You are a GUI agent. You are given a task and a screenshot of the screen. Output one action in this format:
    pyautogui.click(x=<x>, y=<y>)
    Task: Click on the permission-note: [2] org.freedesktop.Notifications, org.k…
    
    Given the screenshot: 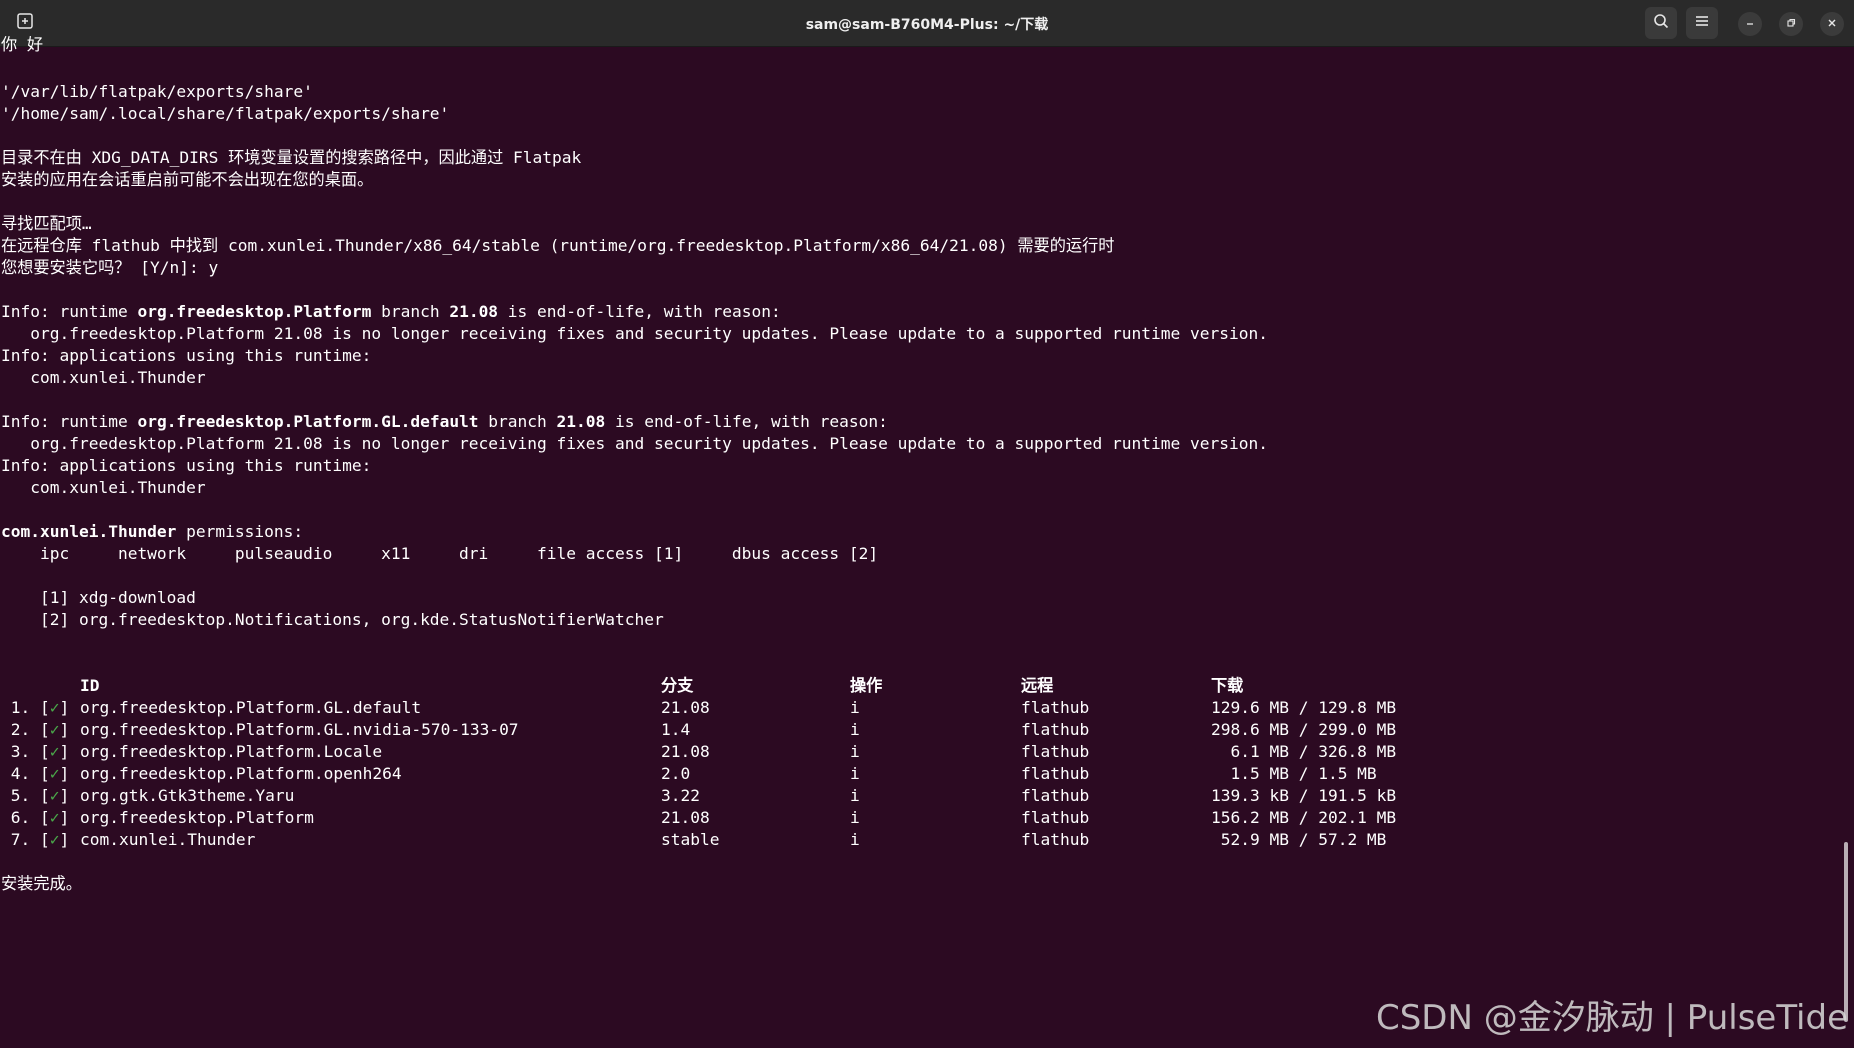 What is the action you would take?
    pyautogui.click(x=332, y=619)
    